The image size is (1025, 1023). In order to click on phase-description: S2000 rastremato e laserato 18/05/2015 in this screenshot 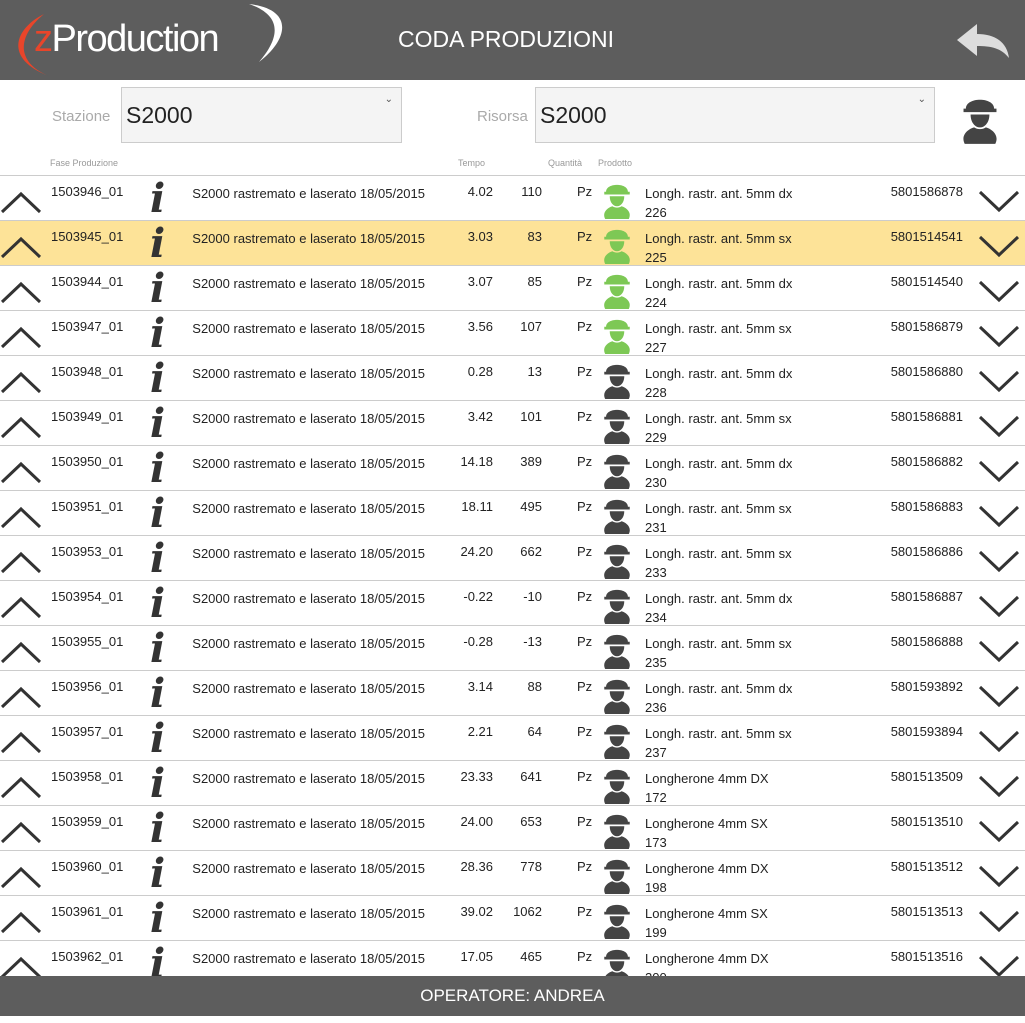, I will do `click(308, 283)`.